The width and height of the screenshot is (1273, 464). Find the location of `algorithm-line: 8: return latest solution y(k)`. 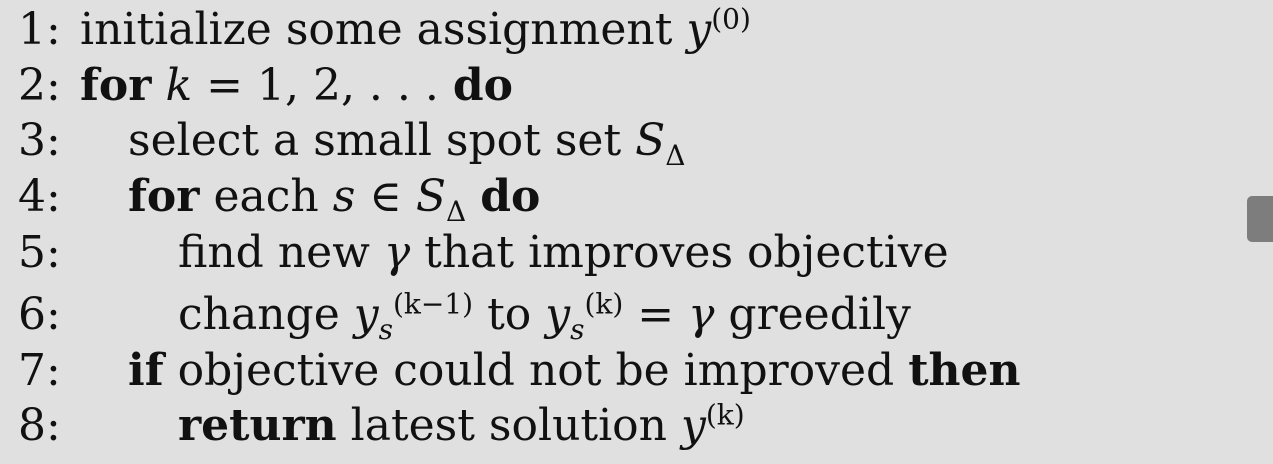

algorithm-line: 8: return latest solution y(k) is located at coordinates (381, 426).